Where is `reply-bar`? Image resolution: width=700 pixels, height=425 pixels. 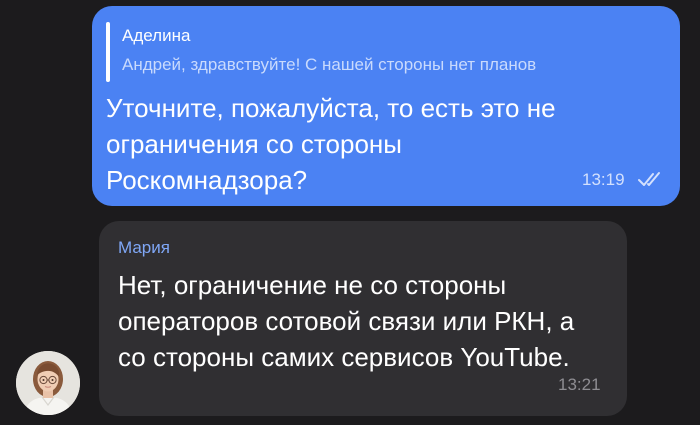
reply-bar is located at coordinates (108, 52).